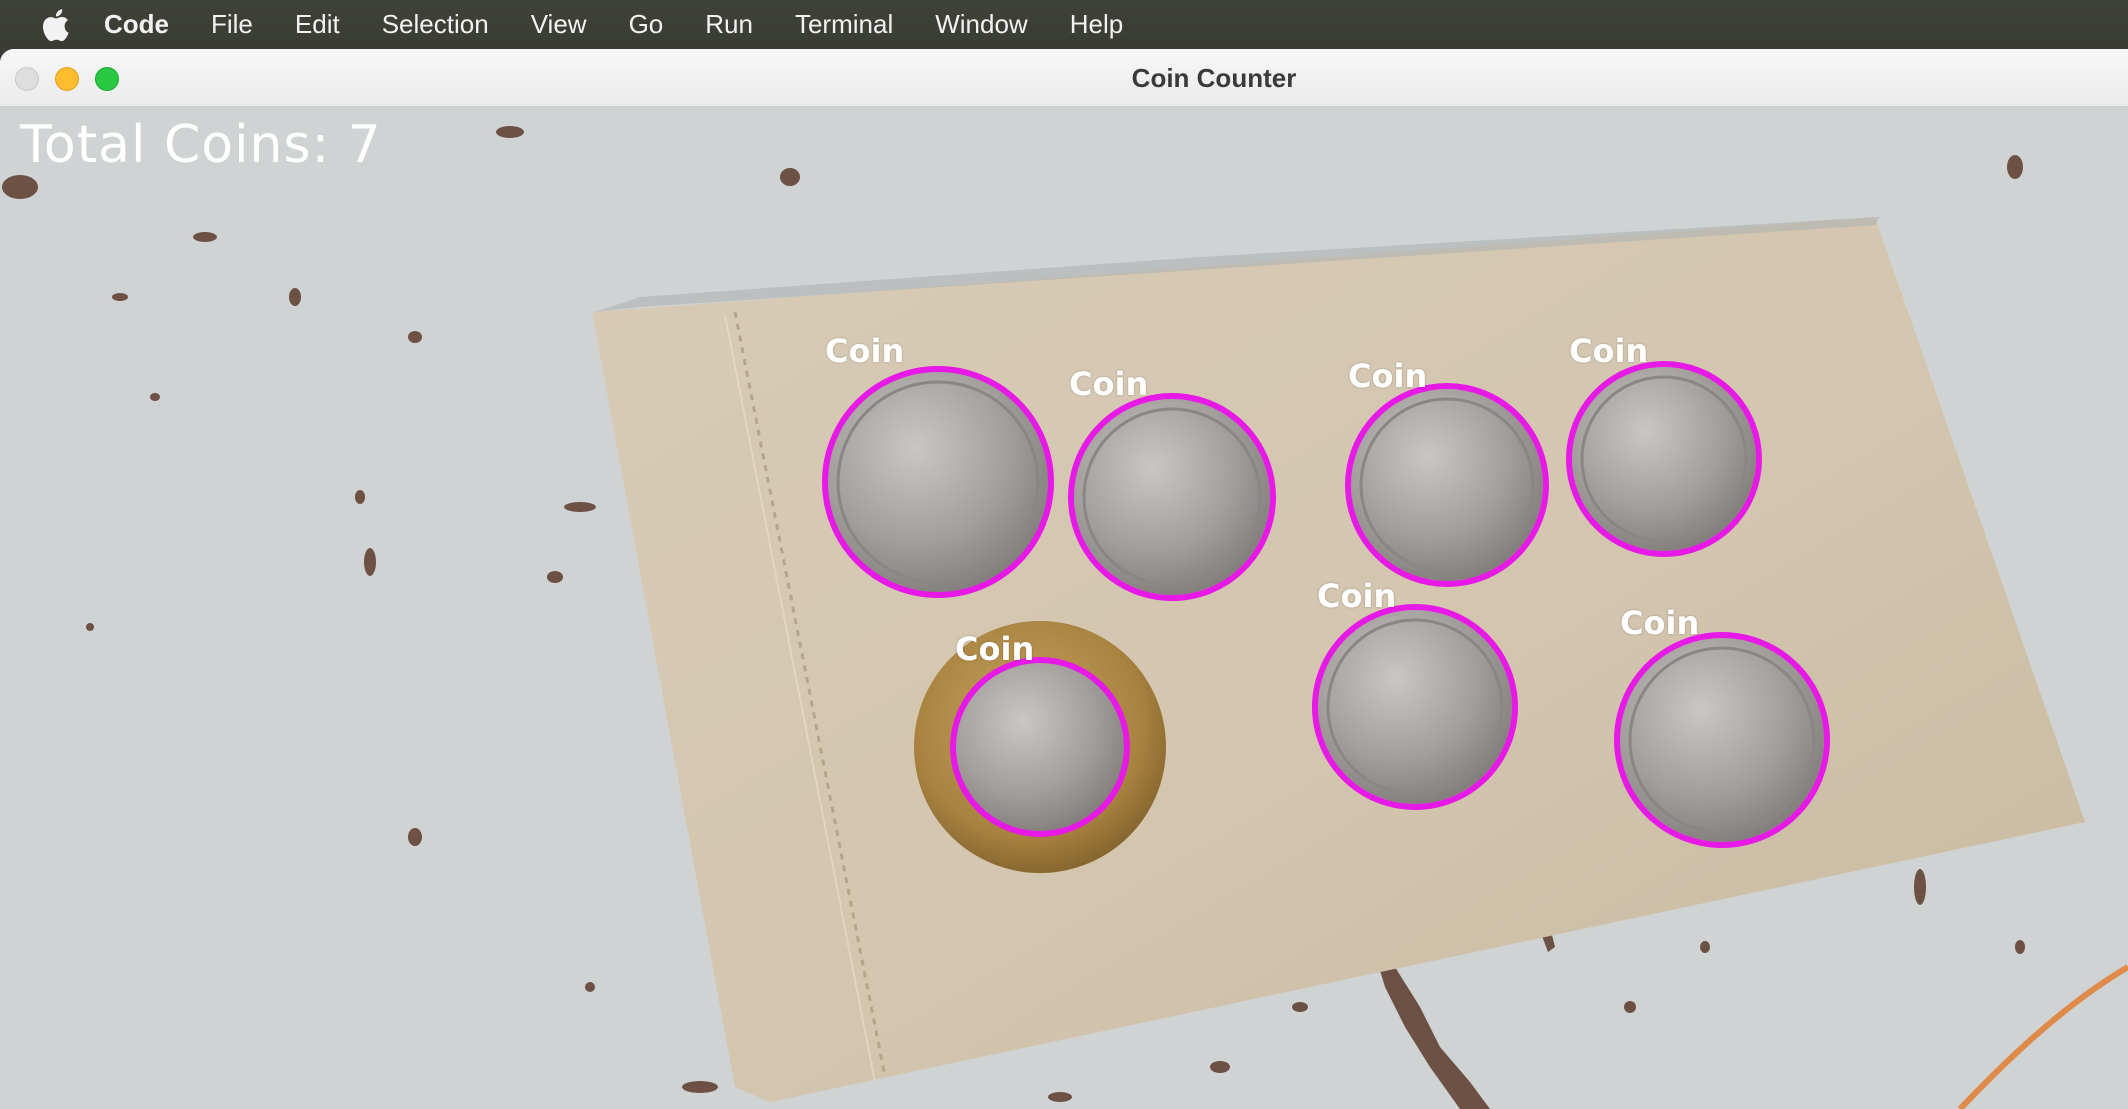 This screenshot has width=2128, height=1109. I want to click on menu-edit: Edit, so click(317, 24).